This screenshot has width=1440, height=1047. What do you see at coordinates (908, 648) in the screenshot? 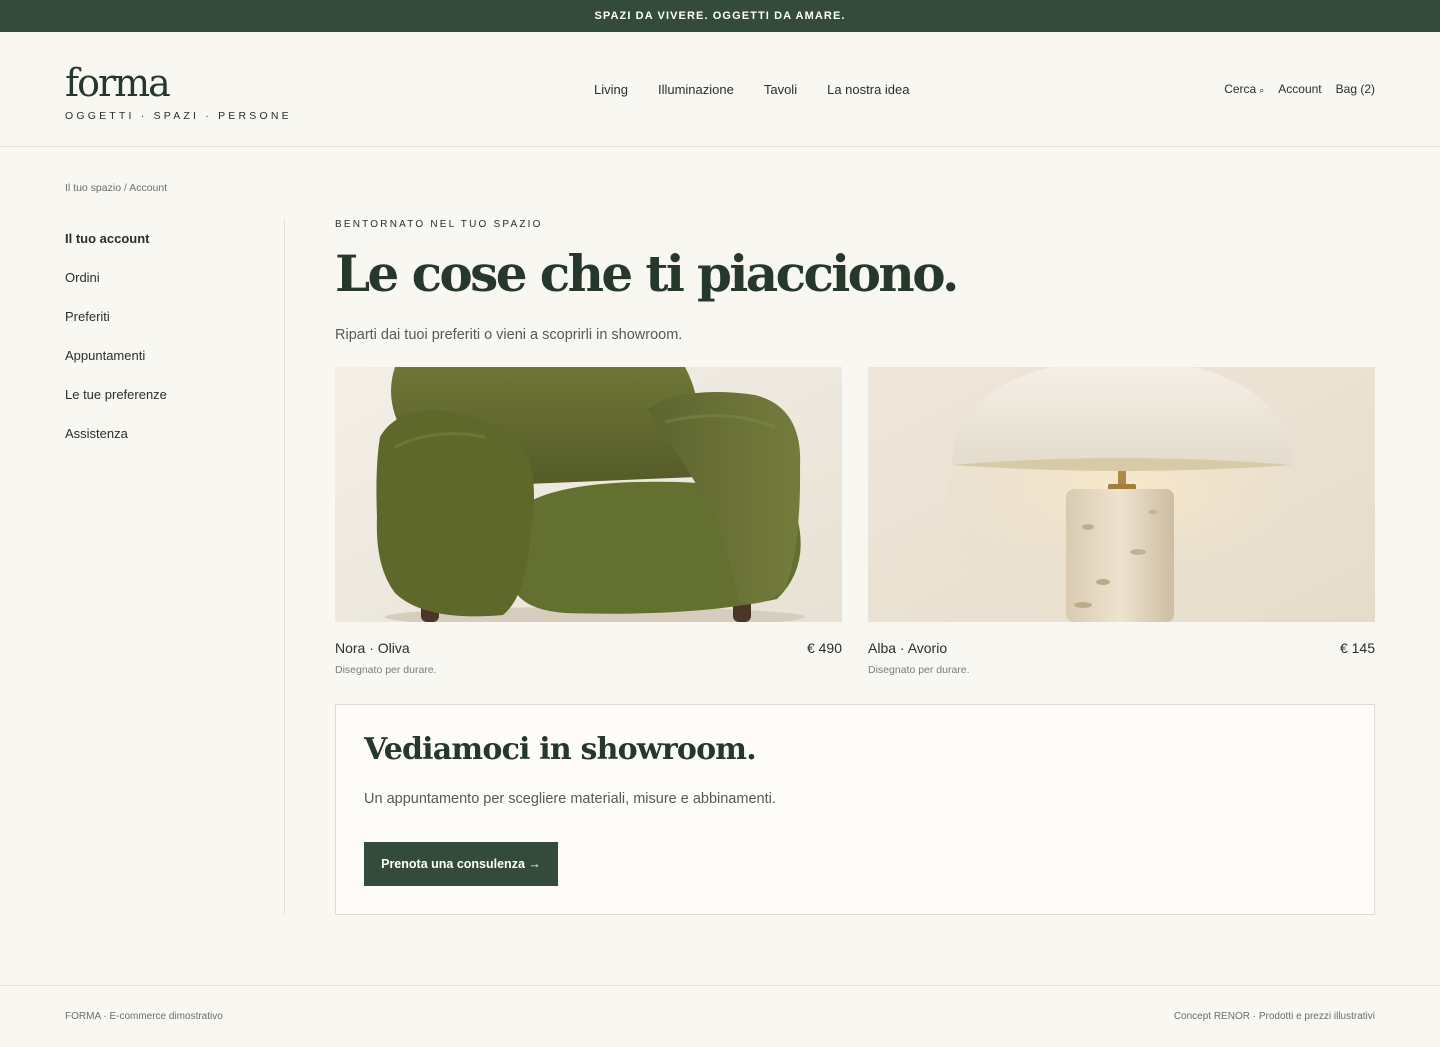
I see `product-name: Alba · Avorio` at bounding box center [908, 648].